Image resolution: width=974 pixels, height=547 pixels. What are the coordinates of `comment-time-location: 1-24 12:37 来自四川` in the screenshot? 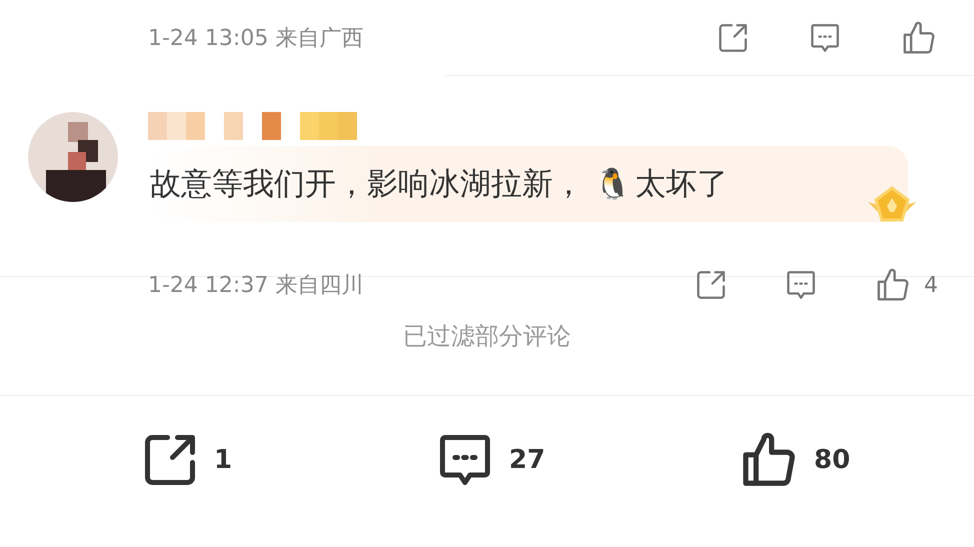 It's located at (256, 286).